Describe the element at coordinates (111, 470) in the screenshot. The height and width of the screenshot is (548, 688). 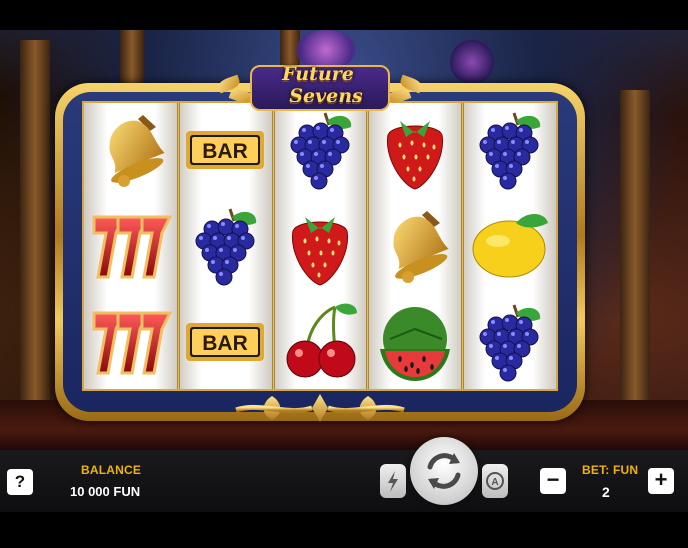
I see `balance-label: BALANCE` at that location.